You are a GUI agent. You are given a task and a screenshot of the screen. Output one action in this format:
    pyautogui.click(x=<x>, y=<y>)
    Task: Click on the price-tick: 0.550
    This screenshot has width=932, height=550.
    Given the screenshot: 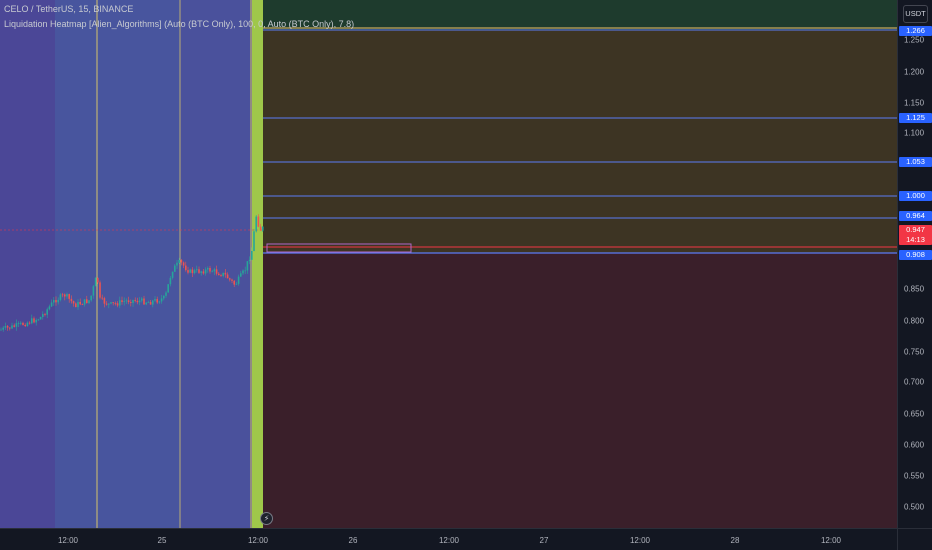 What is the action you would take?
    pyautogui.click(x=914, y=476)
    